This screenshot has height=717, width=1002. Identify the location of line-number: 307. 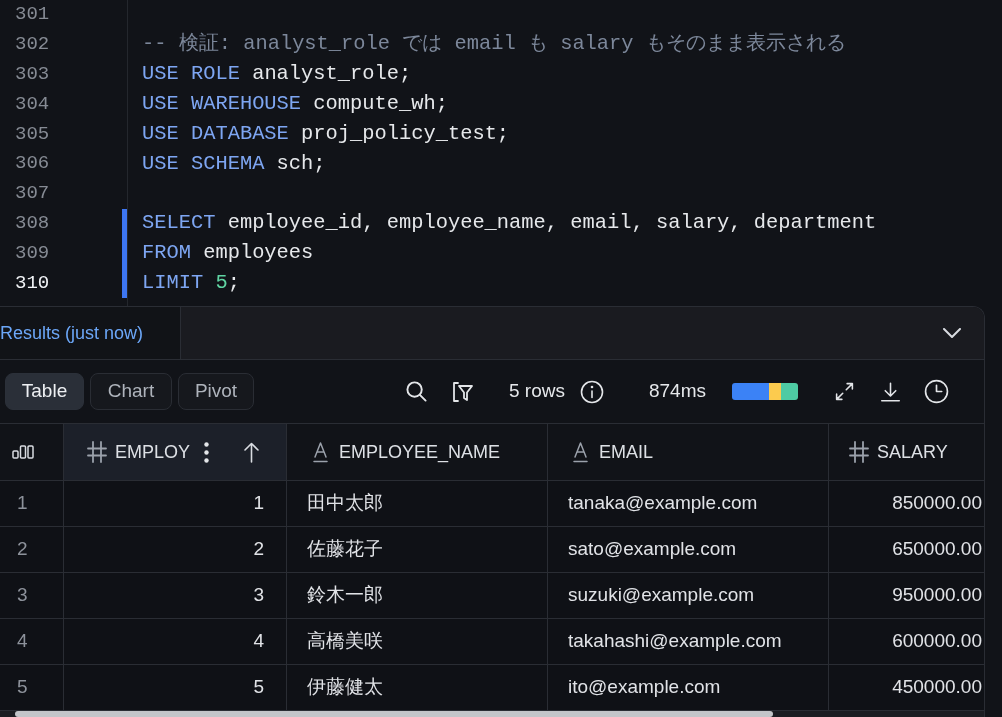
(32, 194).